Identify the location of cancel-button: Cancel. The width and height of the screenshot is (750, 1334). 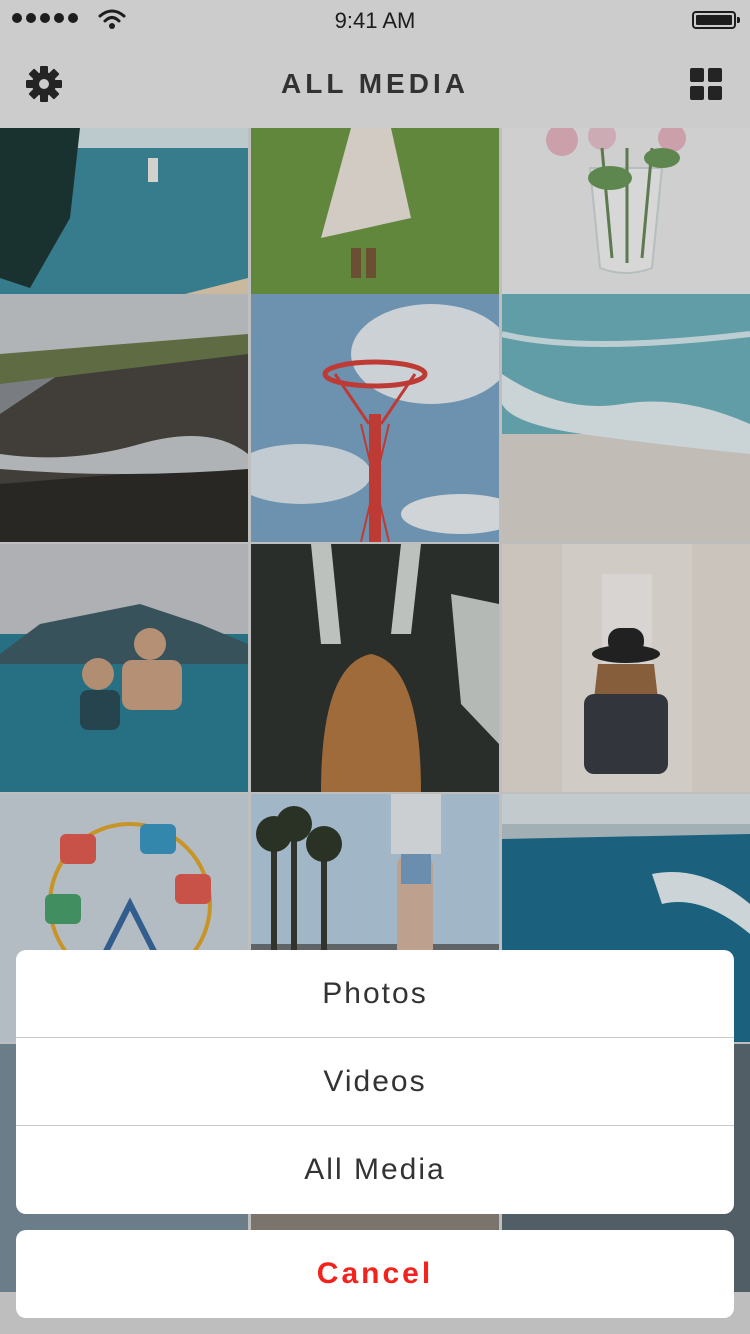
(375, 1274).